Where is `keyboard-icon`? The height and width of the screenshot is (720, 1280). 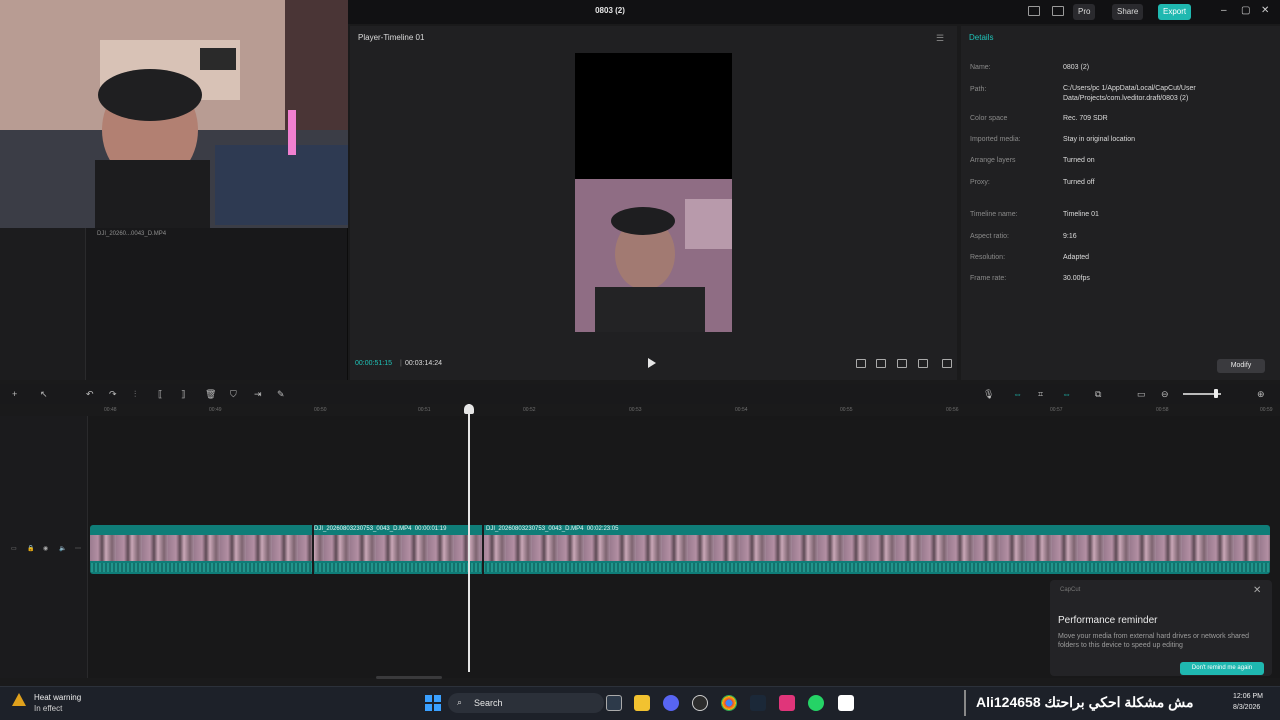
keyboard-icon is located at coordinates (923, 363).